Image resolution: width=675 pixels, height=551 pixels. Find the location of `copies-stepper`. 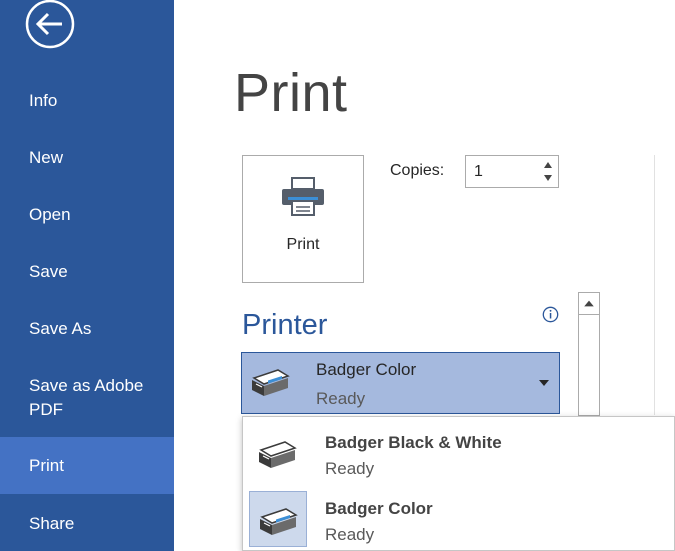

copies-stepper is located at coordinates (512, 171).